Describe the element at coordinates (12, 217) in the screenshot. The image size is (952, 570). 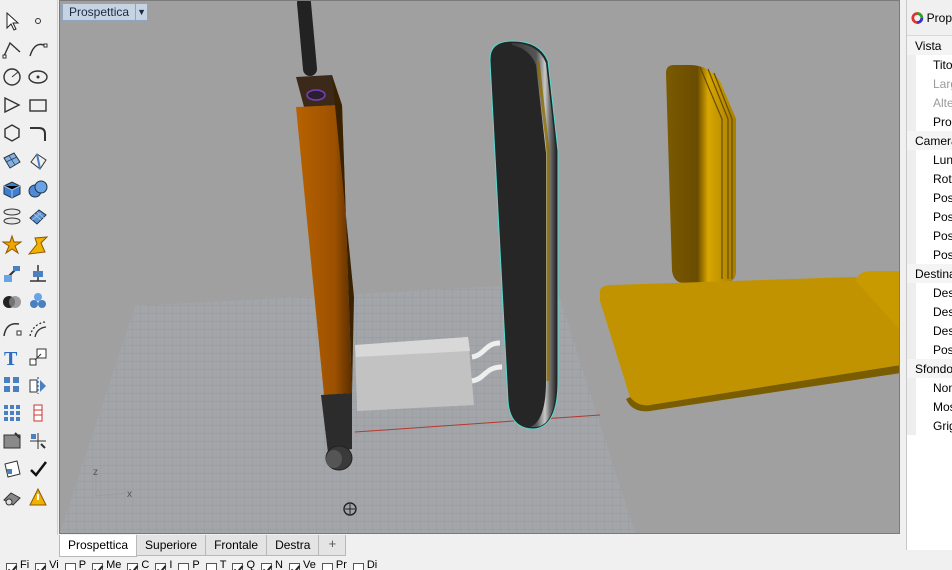
I see `cylinder-icon` at that location.